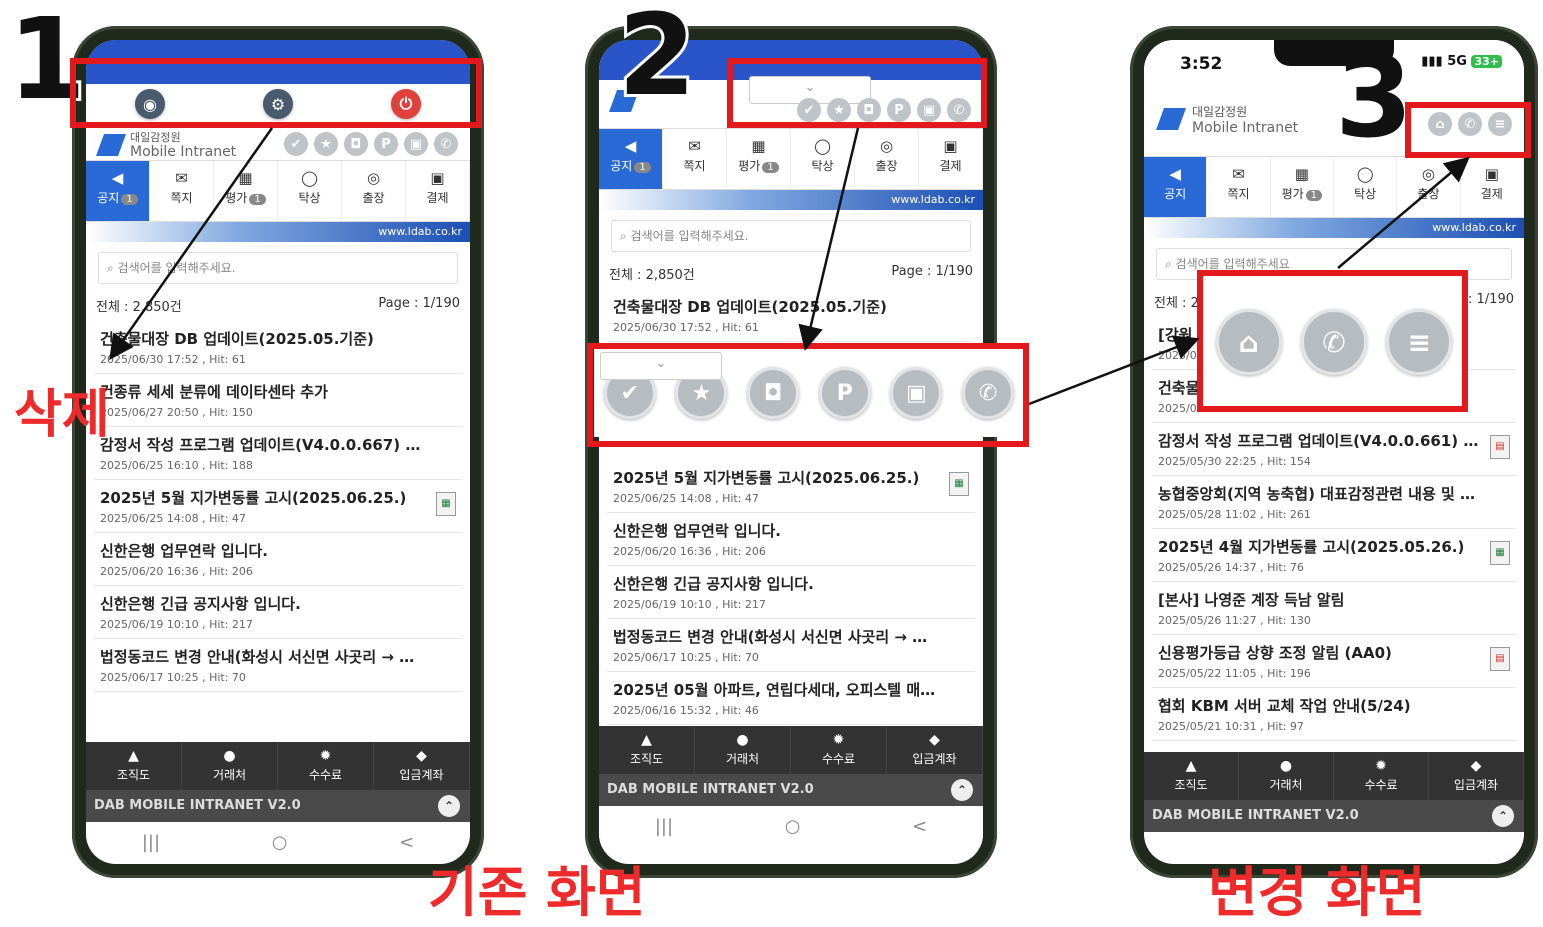  Describe the element at coordinates (689, 236) in the screenshot. I see `search-placeholder: 검색어를 입력해주세요.` at that location.